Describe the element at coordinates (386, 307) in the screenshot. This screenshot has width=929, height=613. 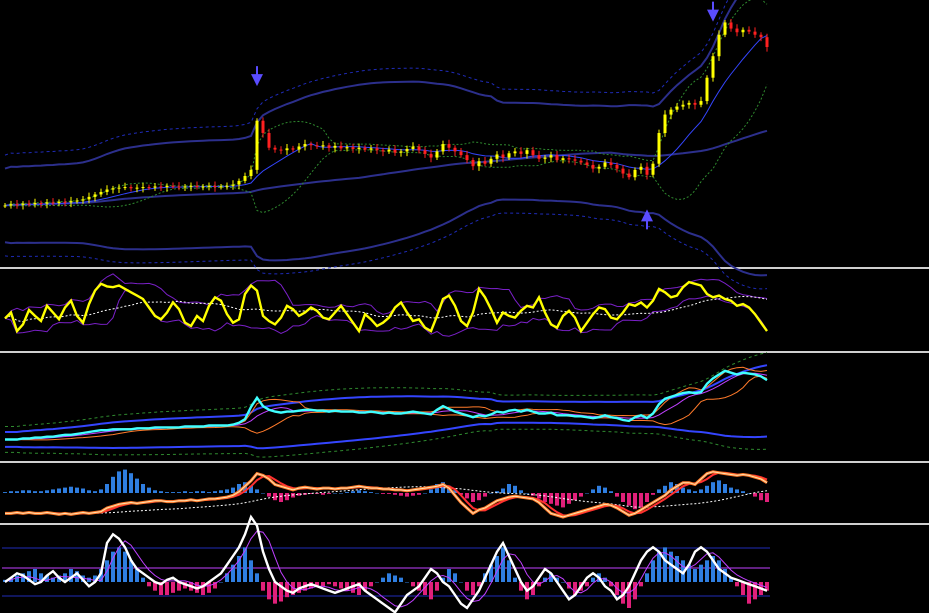
I see `rsi-line` at that location.